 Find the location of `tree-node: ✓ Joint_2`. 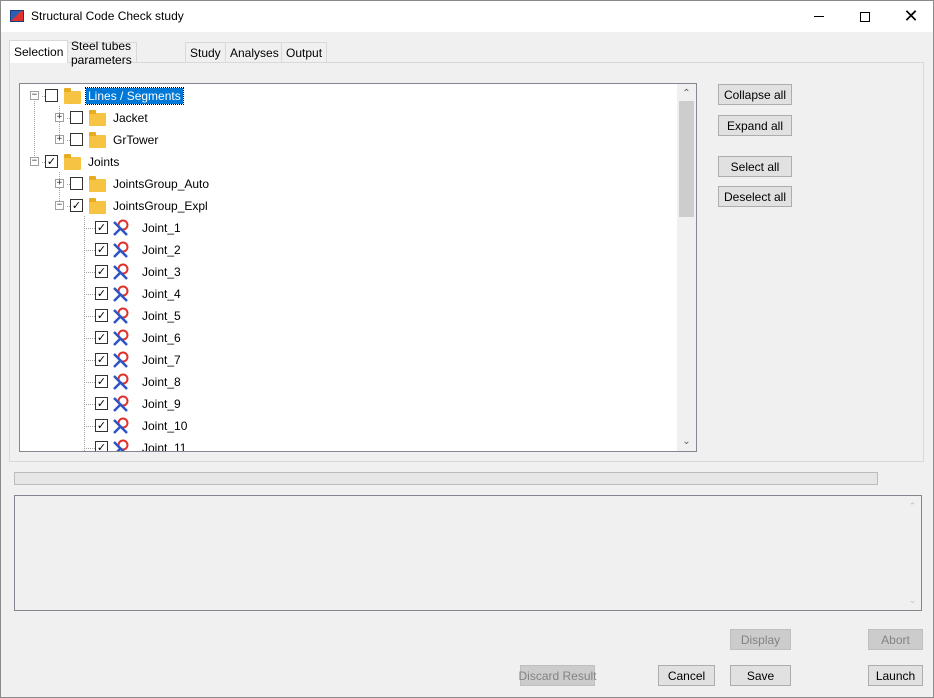

tree-node: ✓ Joint_2 is located at coordinates (348, 250).